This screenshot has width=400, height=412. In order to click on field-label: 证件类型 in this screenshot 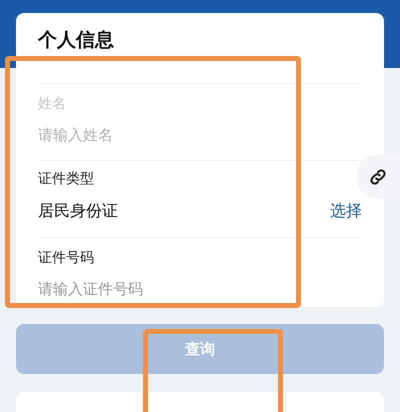, I will do `click(66, 179)`.